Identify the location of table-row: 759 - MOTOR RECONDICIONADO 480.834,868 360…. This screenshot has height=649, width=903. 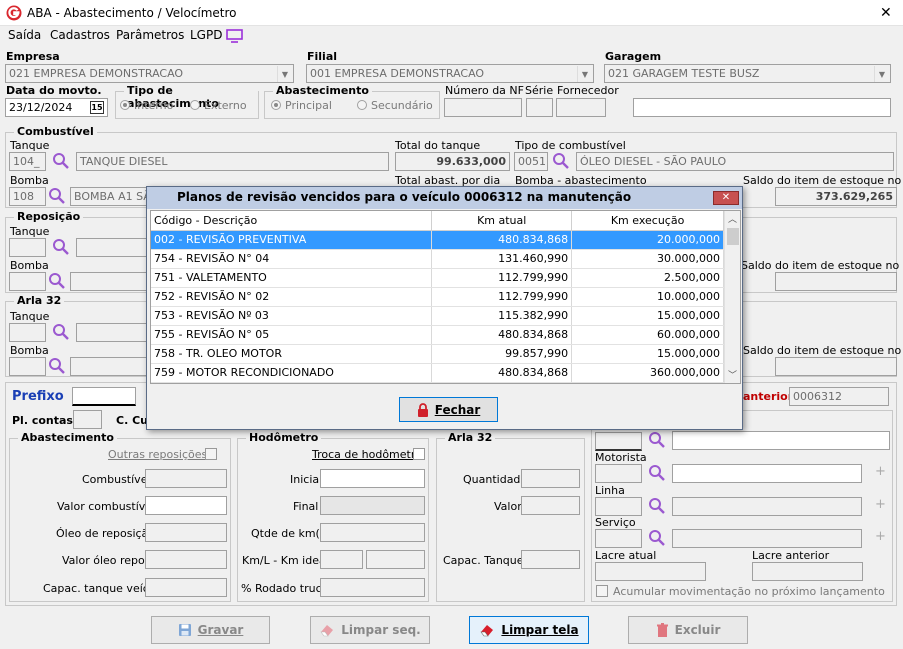
(437, 373).